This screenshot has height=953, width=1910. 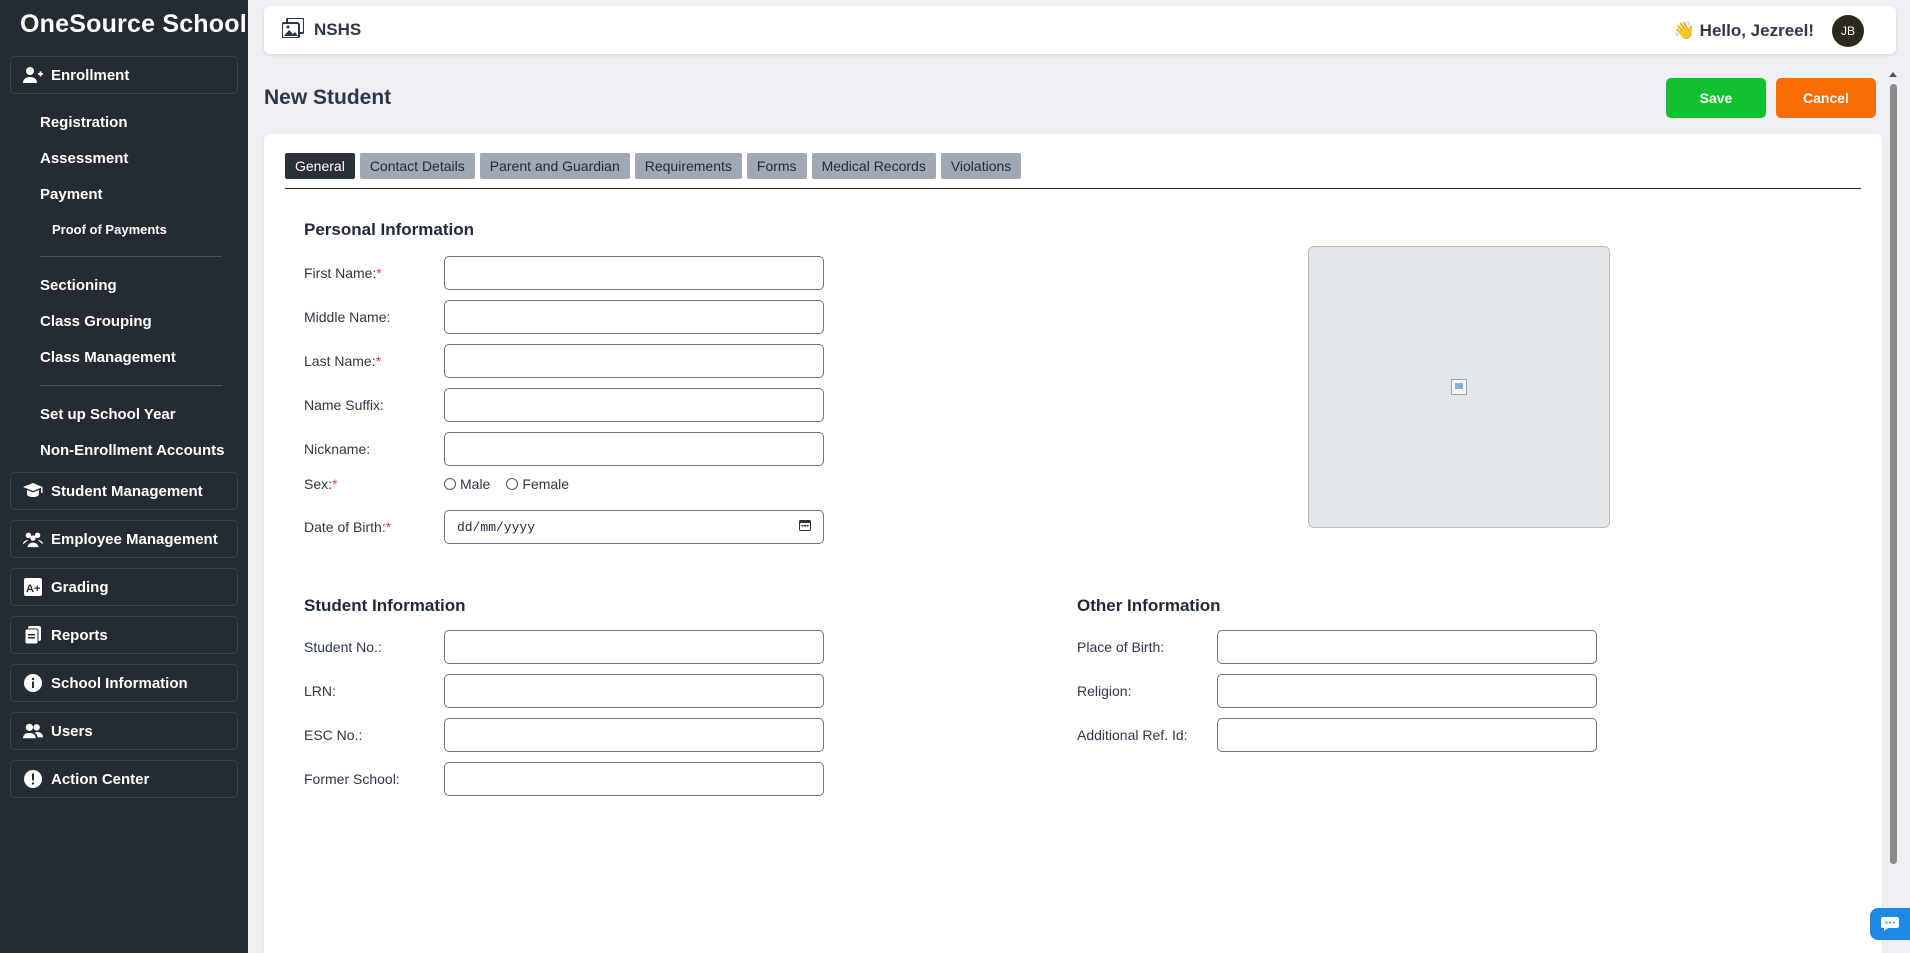 What do you see at coordinates (554, 166) in the screenshot?
I see `tab-parent-guardian: Parent and Guardian` at bounding box center [554, 166].